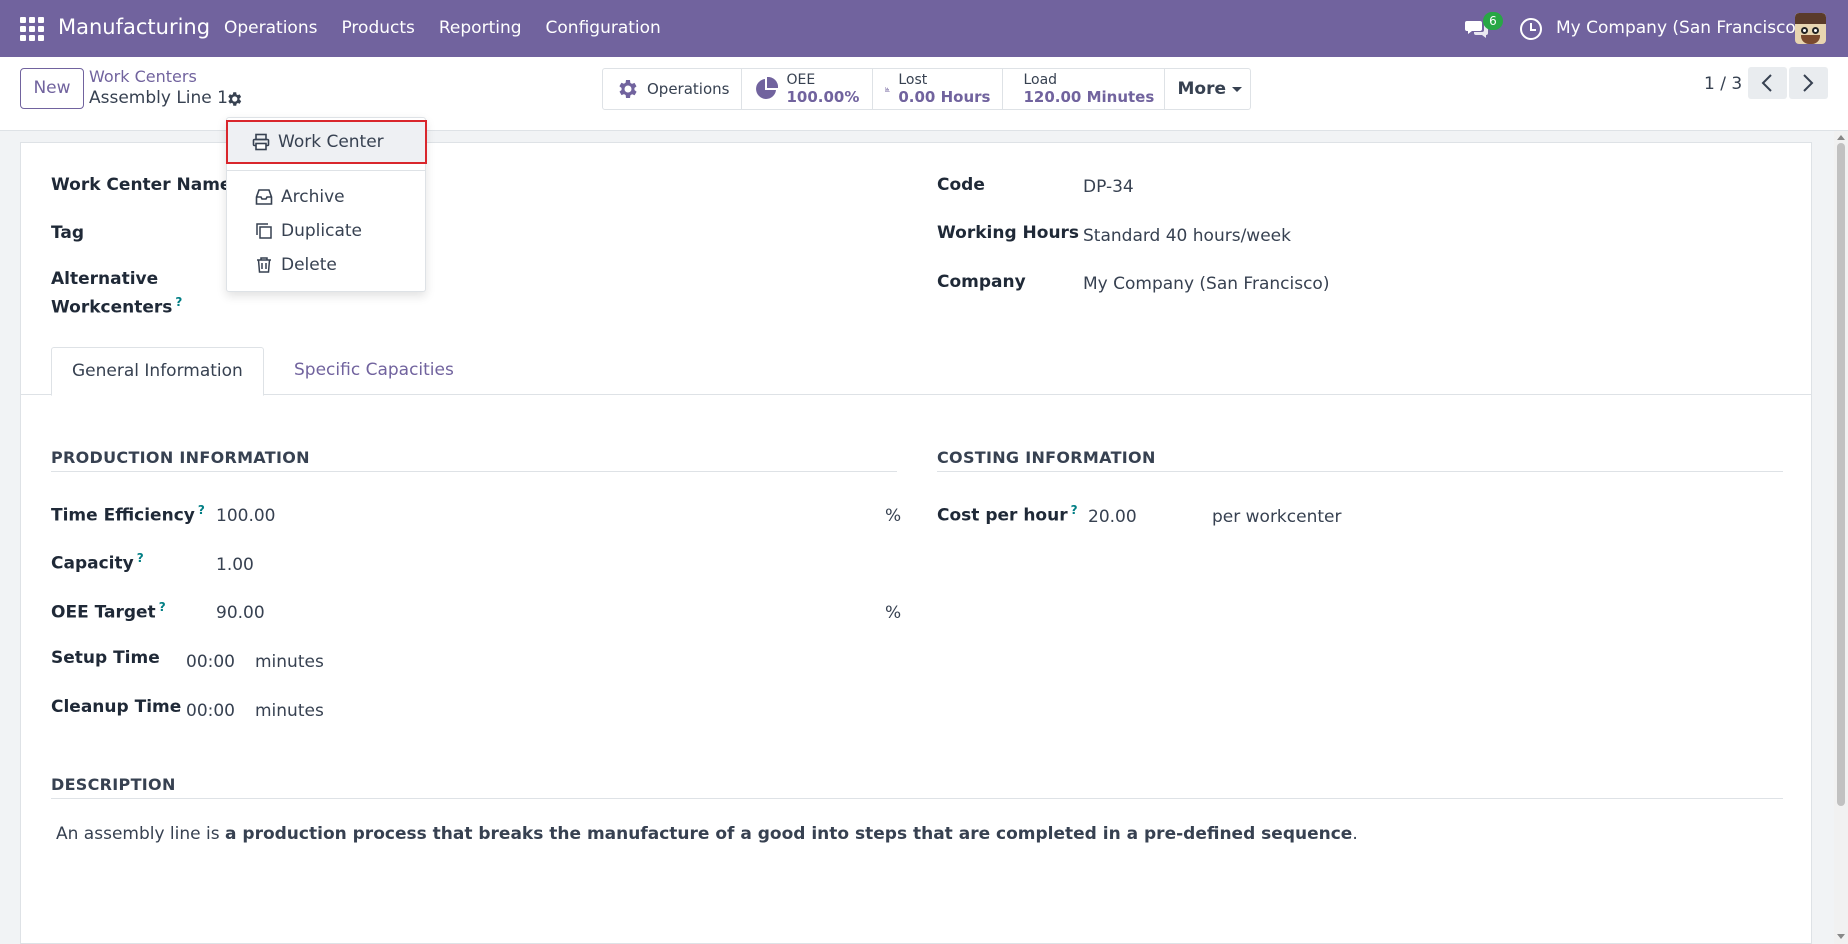 This screenshot has width=1848, height=944. What do you see at coordinates (1201, 89) in the screenshot?
I see `more-label: More` at bounding box center [1201, 89].